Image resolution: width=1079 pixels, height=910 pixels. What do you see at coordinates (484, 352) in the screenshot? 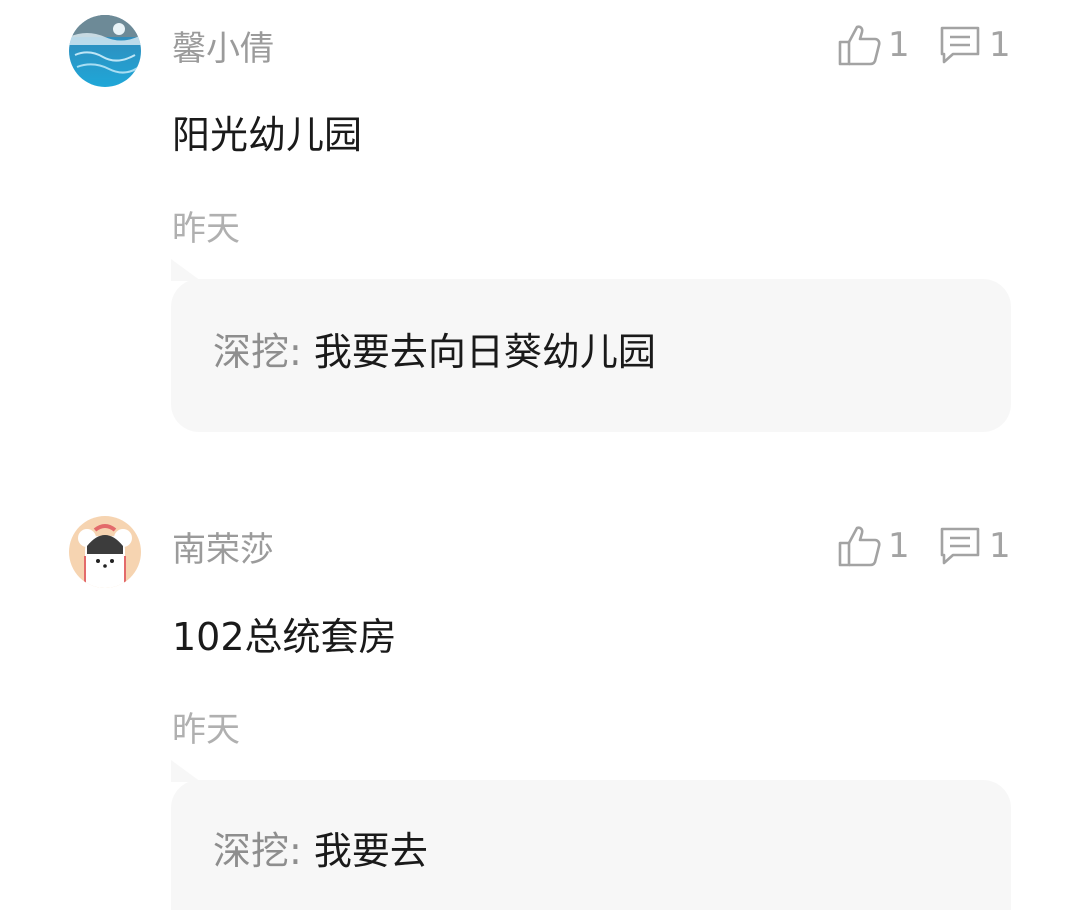
I see `reply-text: 我要去向日葵幼儿园` at bounding box center [484, 352].